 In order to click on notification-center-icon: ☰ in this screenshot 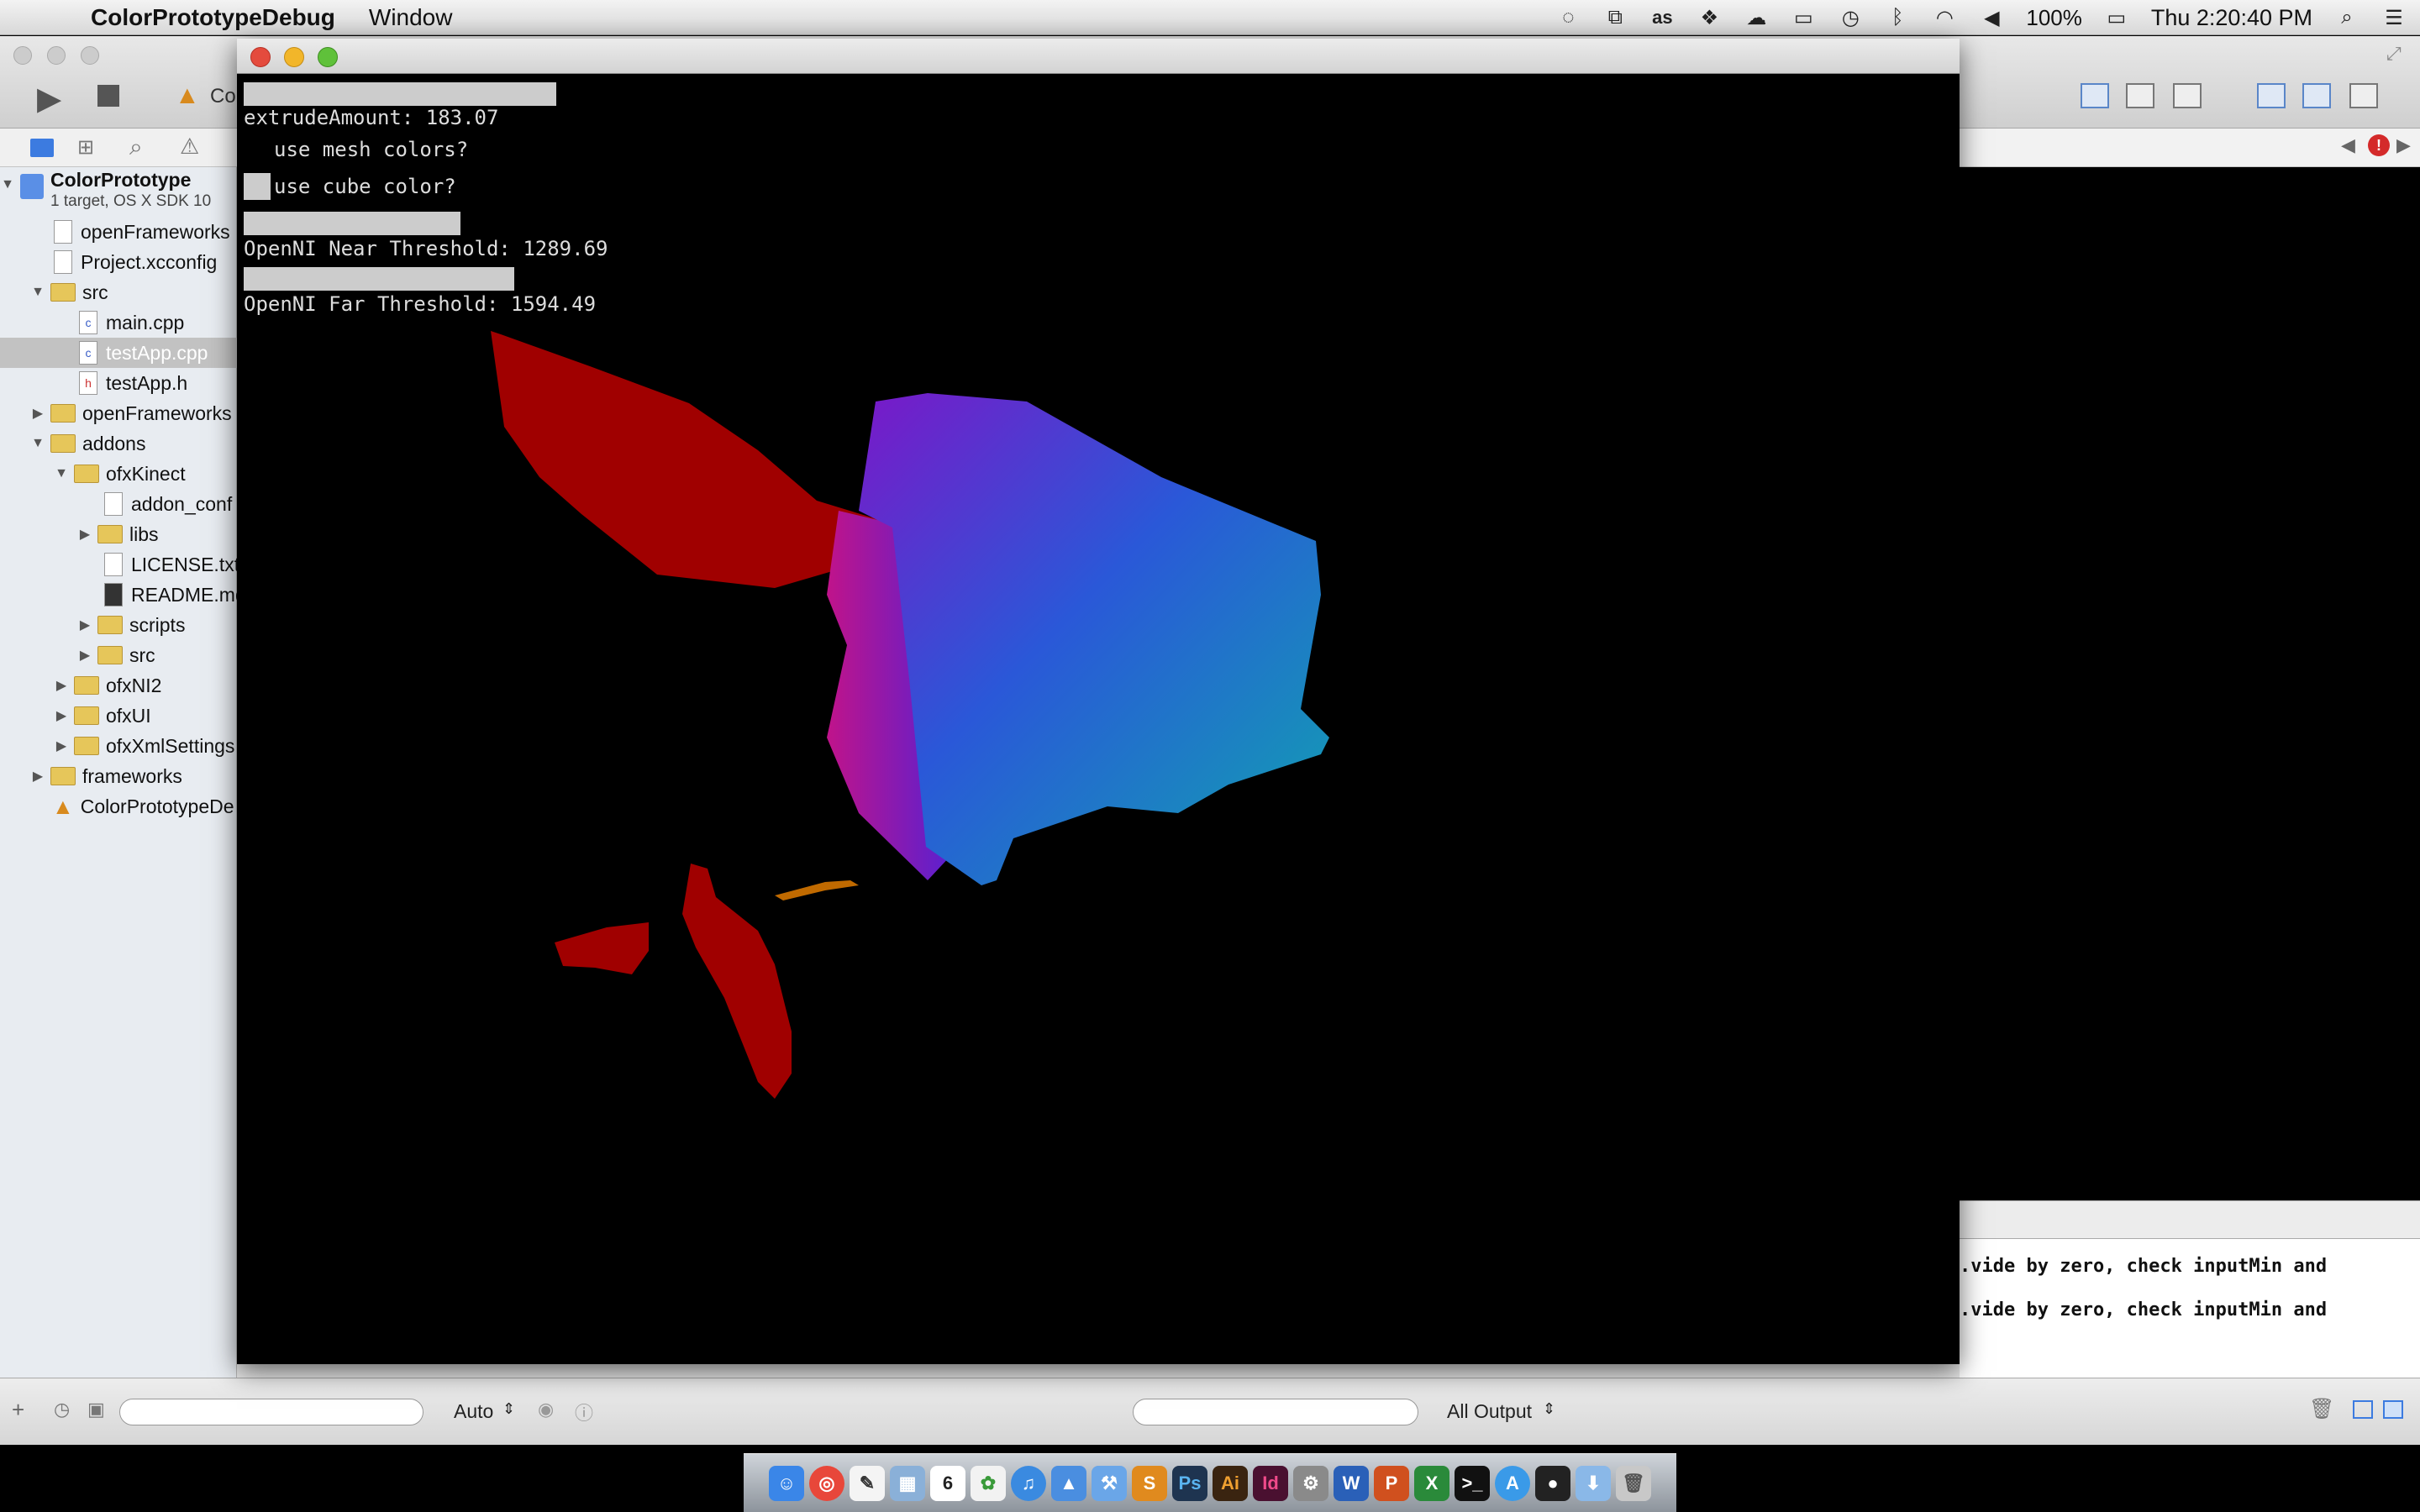, I will do `click(2394, 17)`.